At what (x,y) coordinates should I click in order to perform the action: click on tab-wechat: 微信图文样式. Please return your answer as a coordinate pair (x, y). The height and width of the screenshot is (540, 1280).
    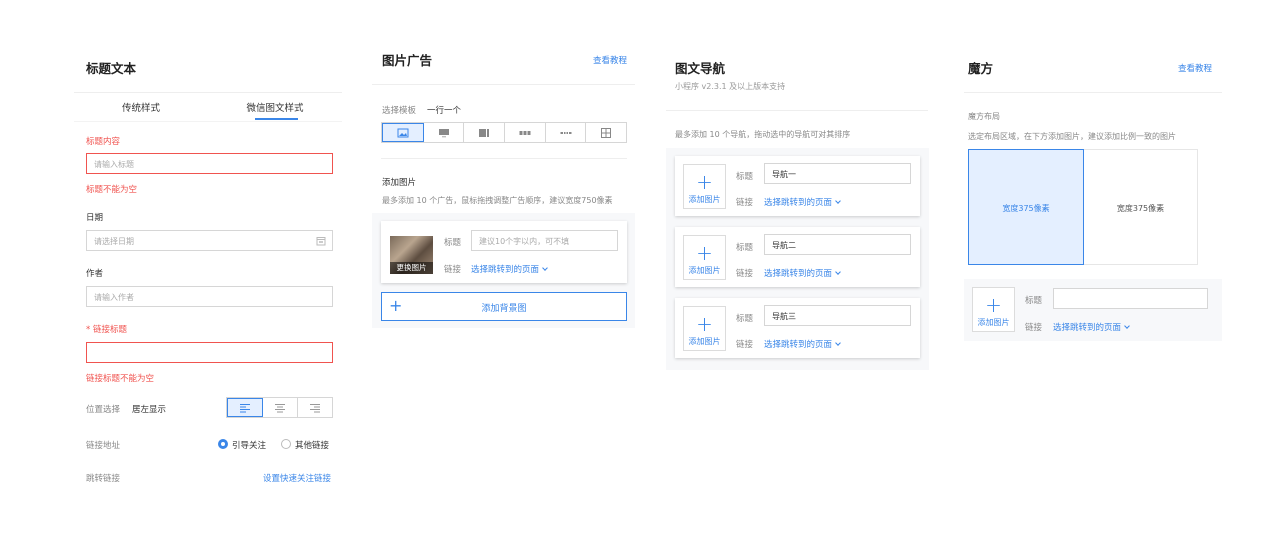
    Looking at the image, I should click on (275, 107).